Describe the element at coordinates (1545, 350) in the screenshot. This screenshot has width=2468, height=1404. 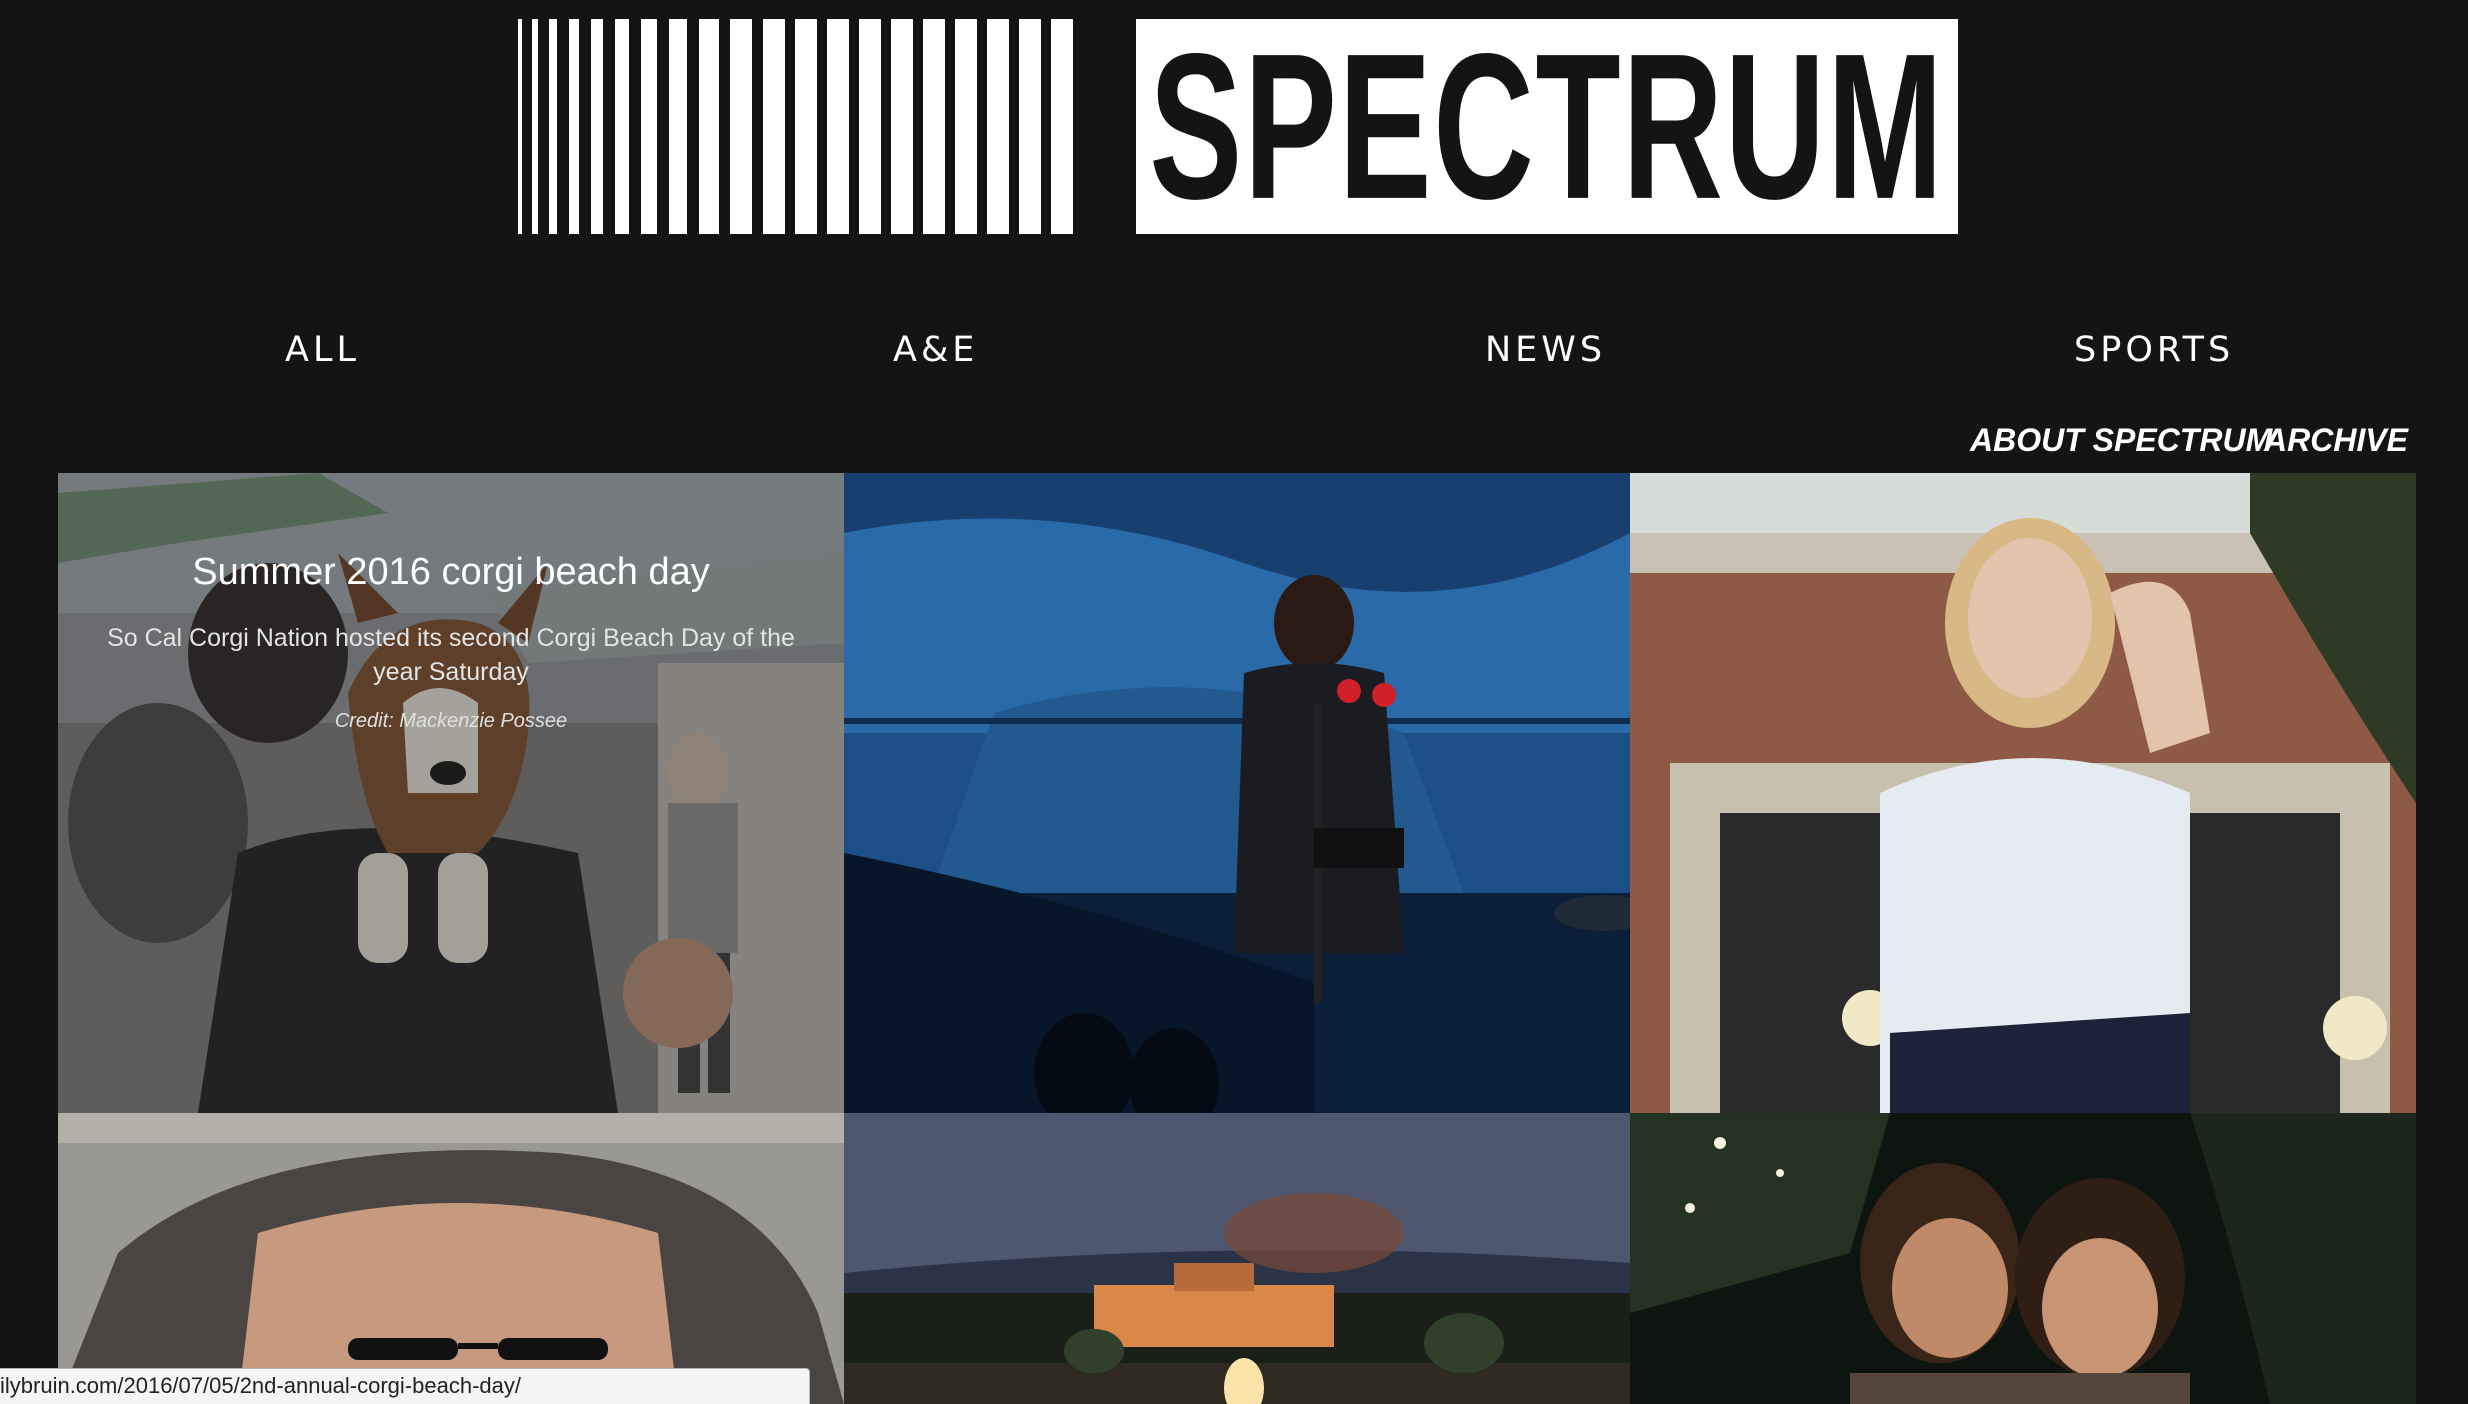
I see `nav-news: NEWS` at that location.